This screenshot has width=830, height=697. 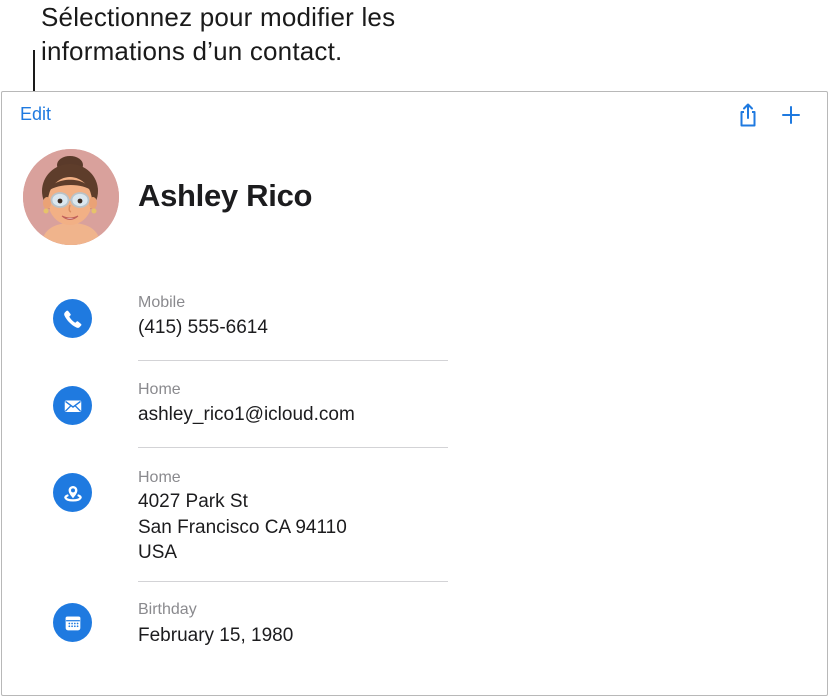 I want to click on calendar-button, so click(x=72, y=622).